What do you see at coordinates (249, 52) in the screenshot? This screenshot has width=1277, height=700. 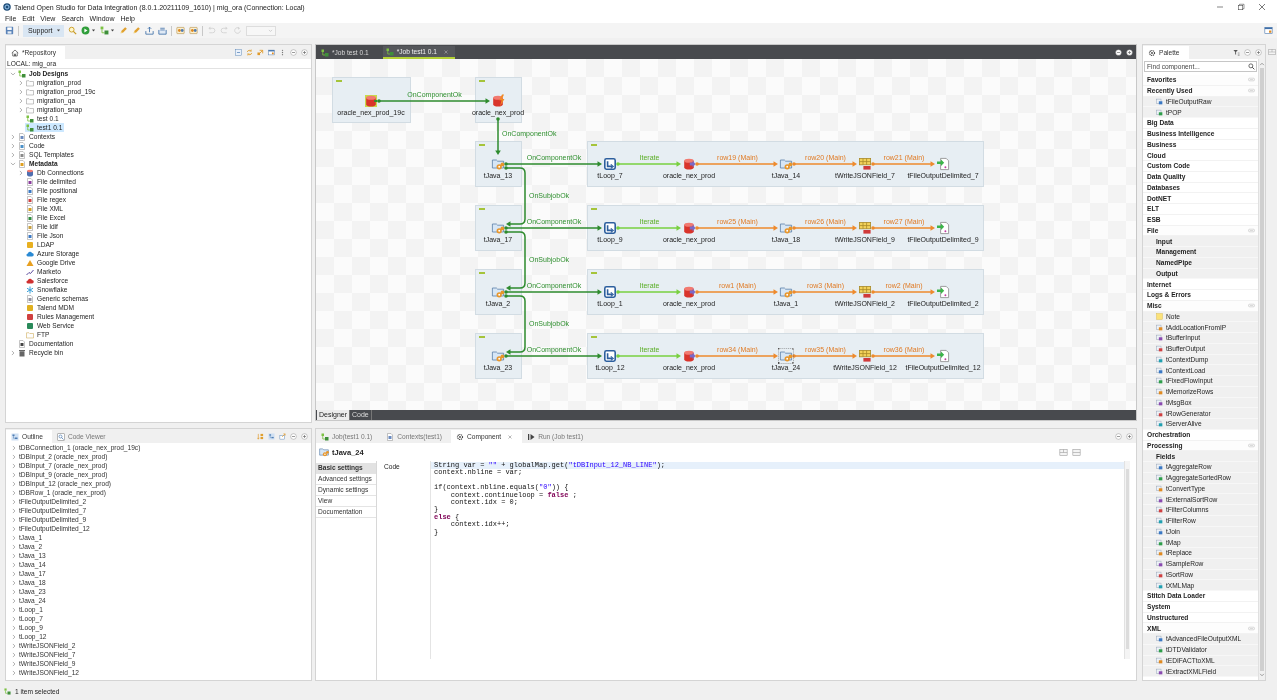 I see `sync-icon` at bounding box center [249, 52].